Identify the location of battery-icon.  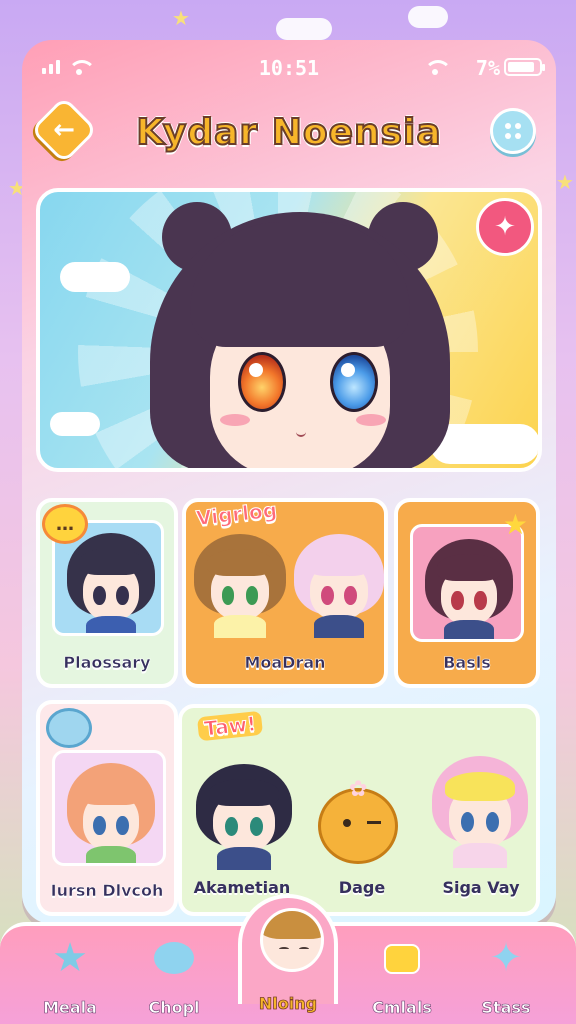
(524, 67).